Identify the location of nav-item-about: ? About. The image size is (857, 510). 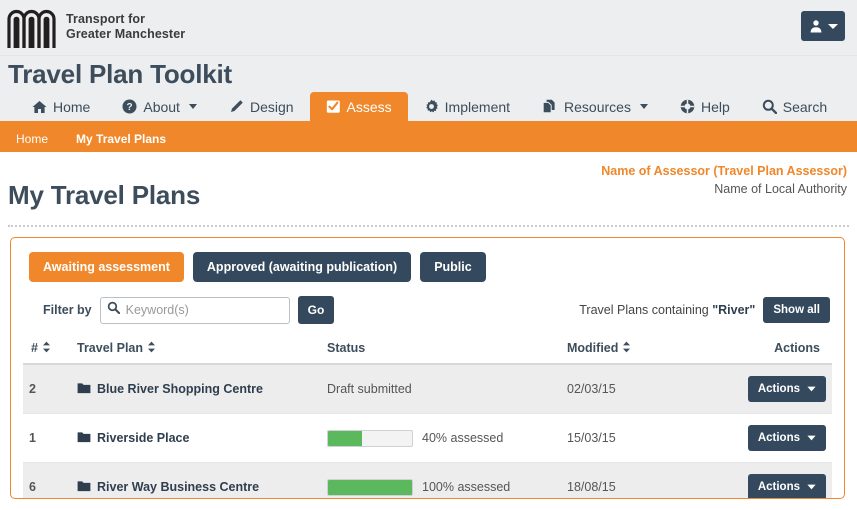
(159, 106).